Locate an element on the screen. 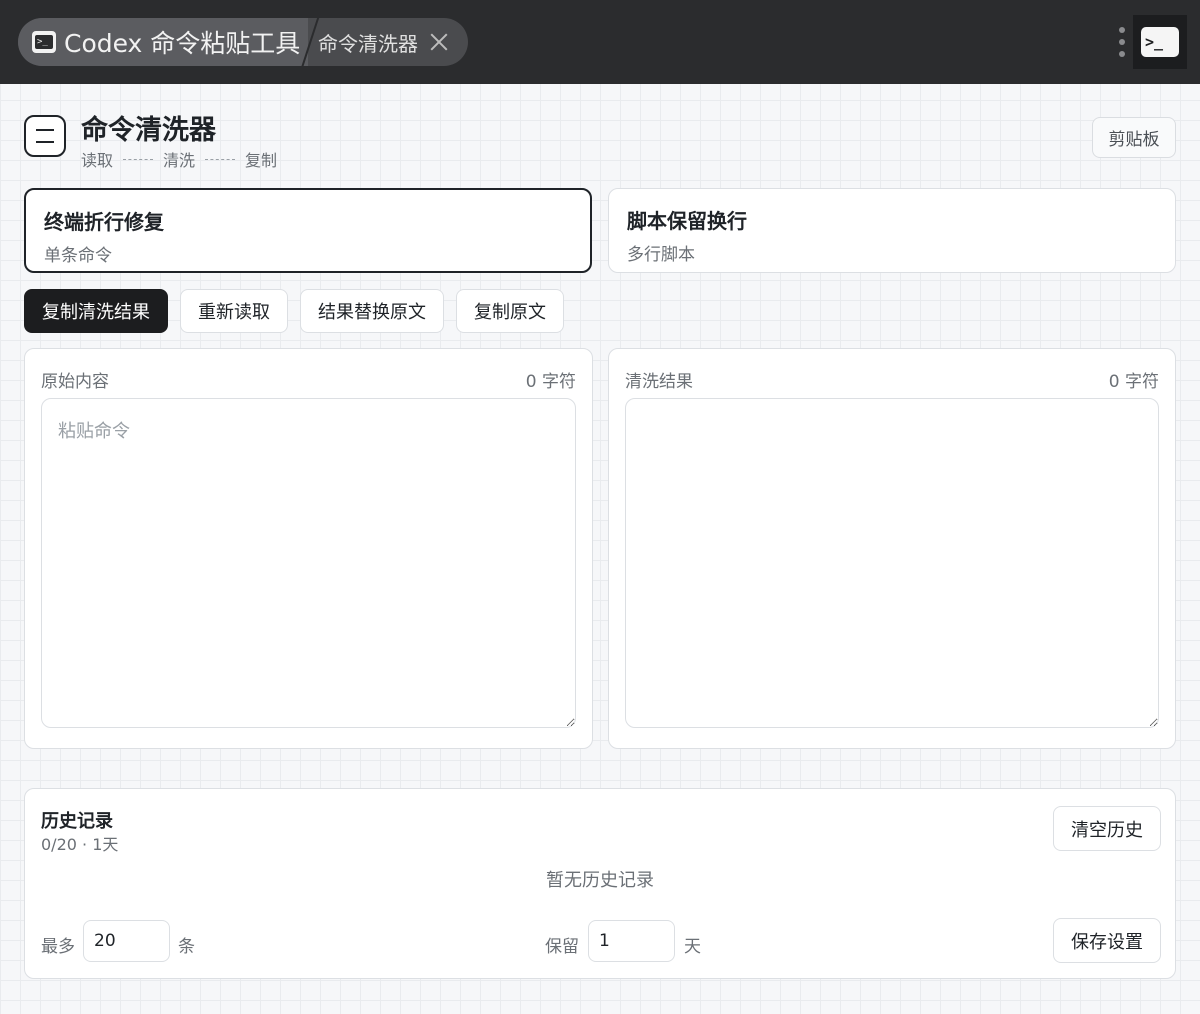  copy-result-button: 复制清洗结果 is located at coordinates (96, 311).